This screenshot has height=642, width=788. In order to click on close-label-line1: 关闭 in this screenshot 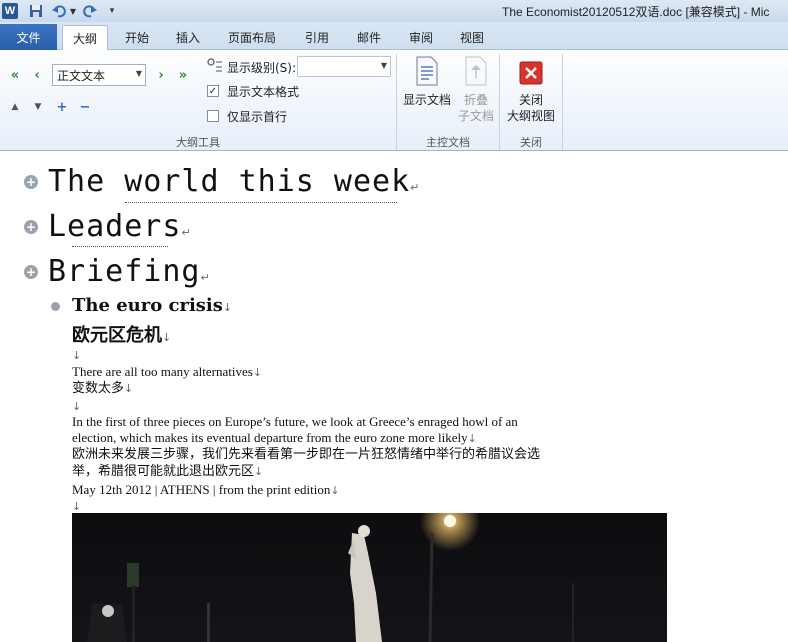, I will do `click(530, 100)`.